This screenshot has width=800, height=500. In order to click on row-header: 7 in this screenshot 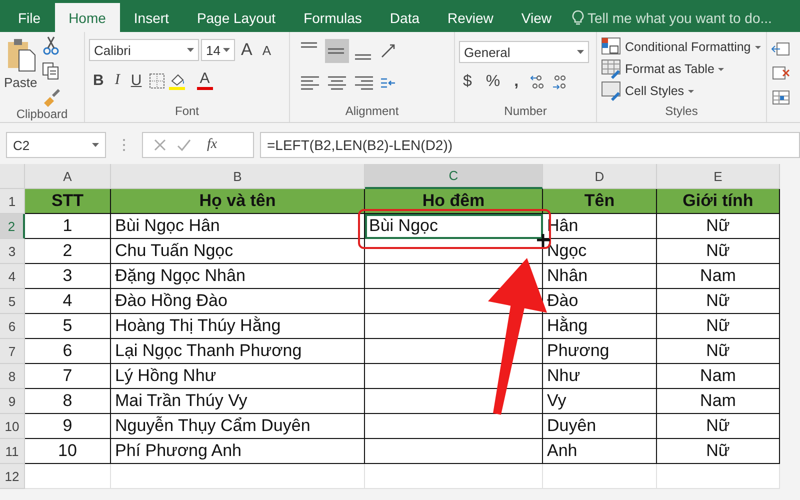, I will do `click(12, 351)`.